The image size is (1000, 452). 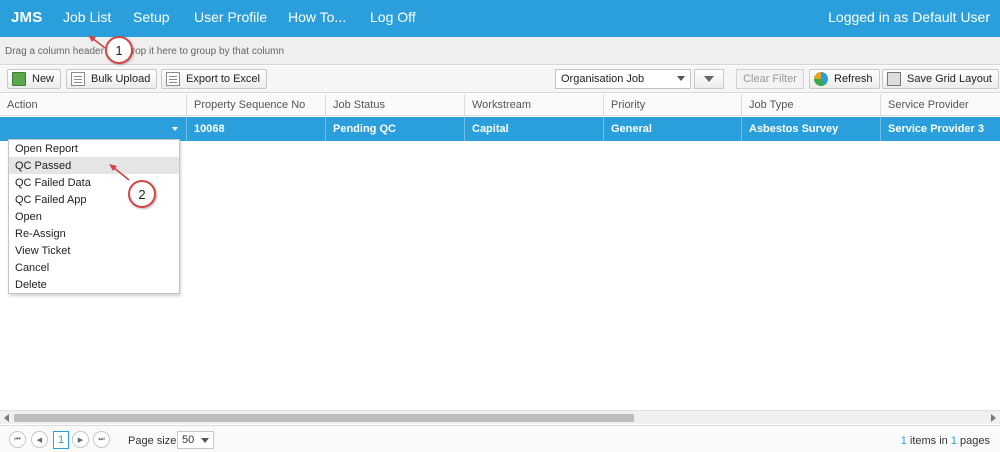 What do you see at coordinates (672, 129) in the screenshot?
I see `cell-priority: General` at bounding box center [672, 129].